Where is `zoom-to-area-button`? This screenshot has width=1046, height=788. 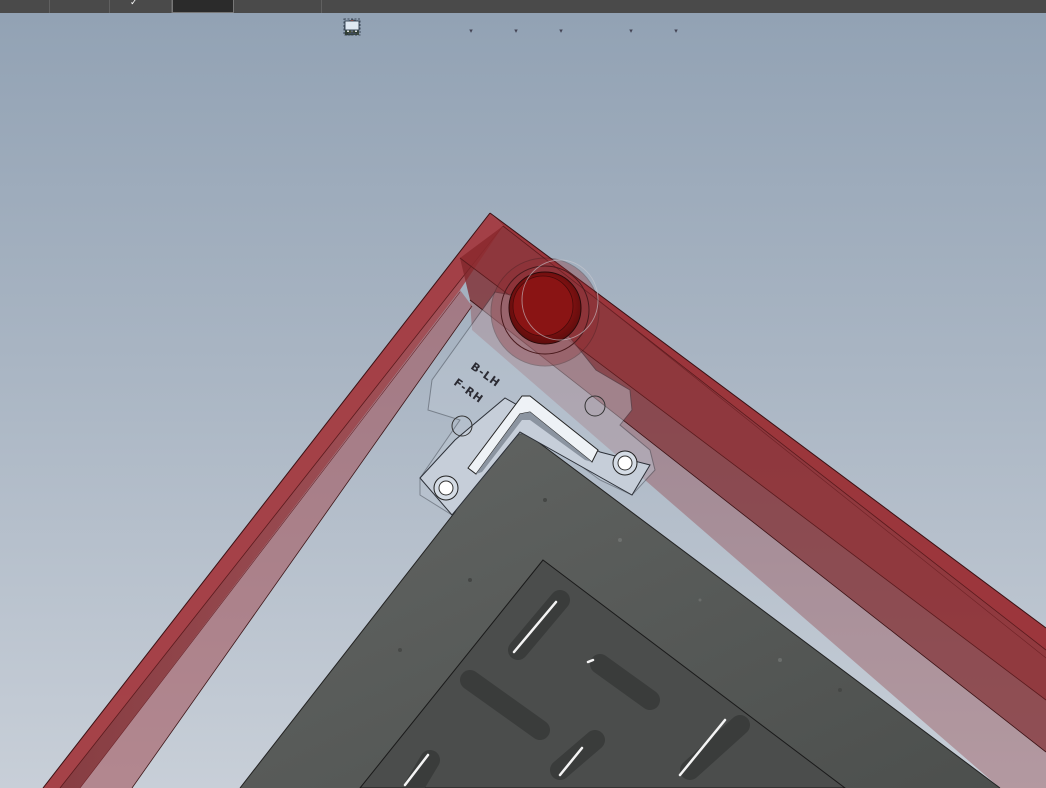 zoom-to-area-button is located at coordinates (366, 30).